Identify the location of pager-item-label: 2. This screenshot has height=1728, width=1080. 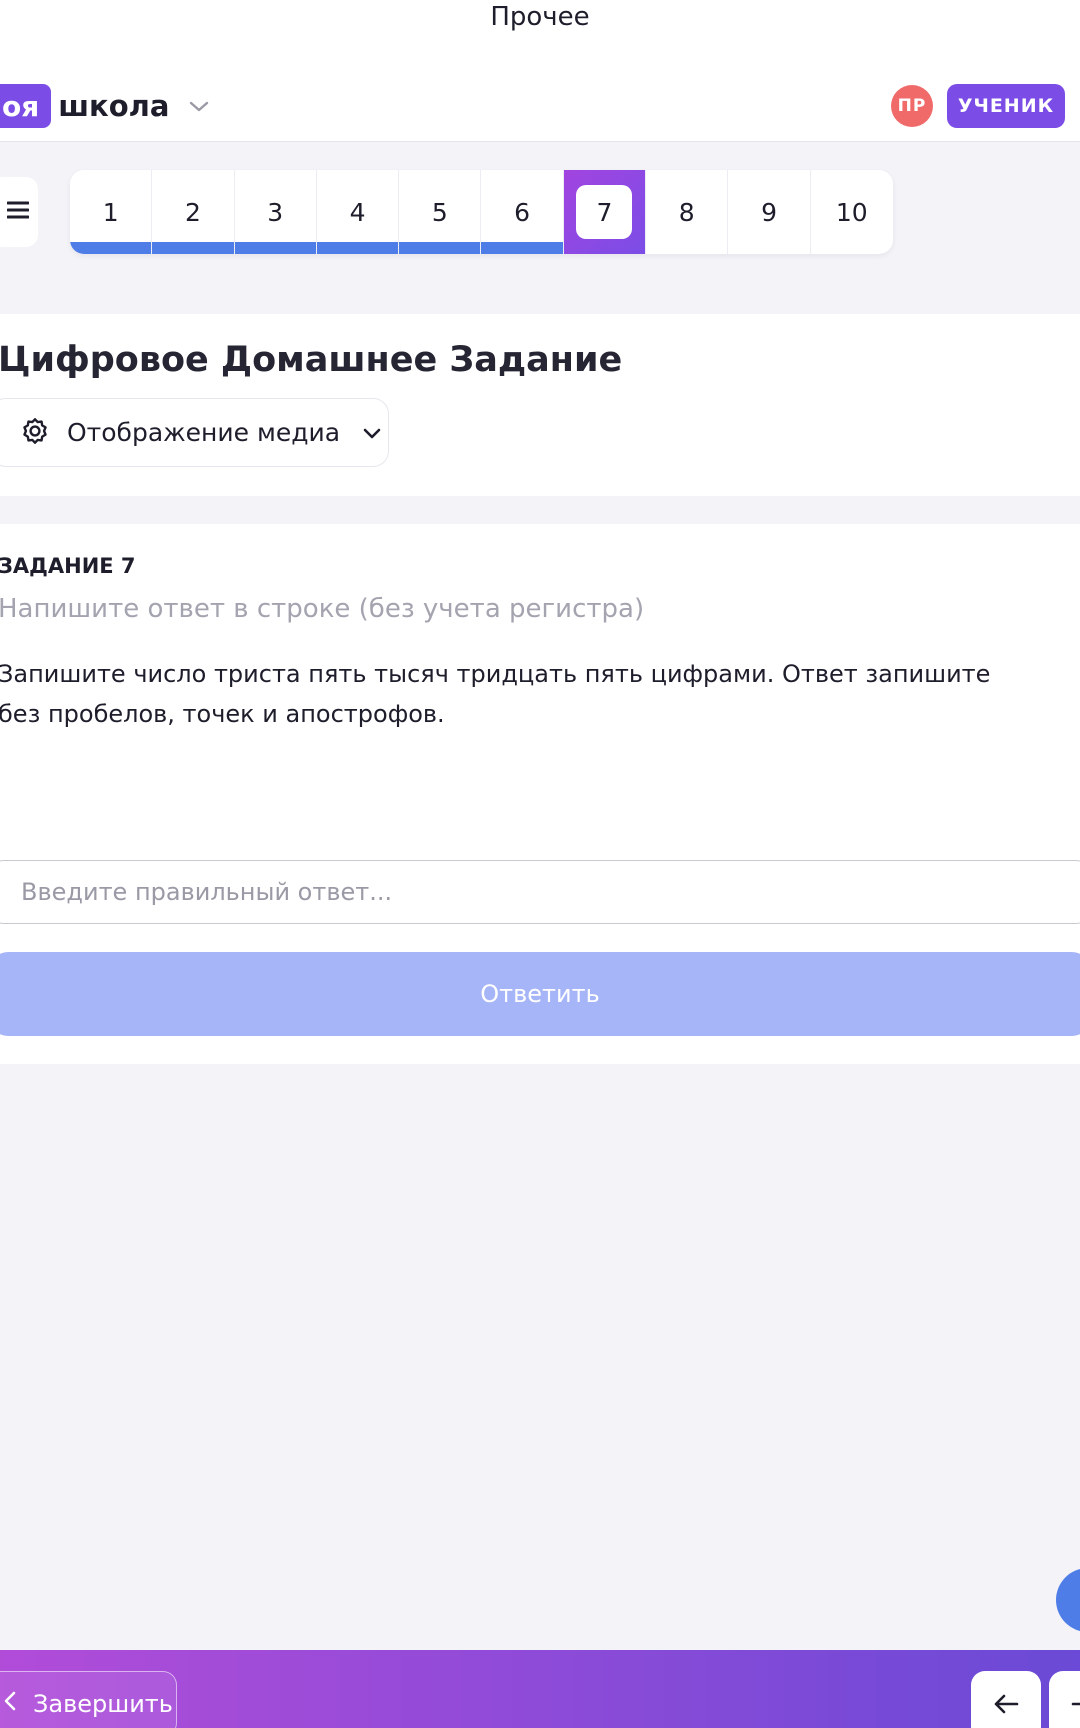
(192, 212).